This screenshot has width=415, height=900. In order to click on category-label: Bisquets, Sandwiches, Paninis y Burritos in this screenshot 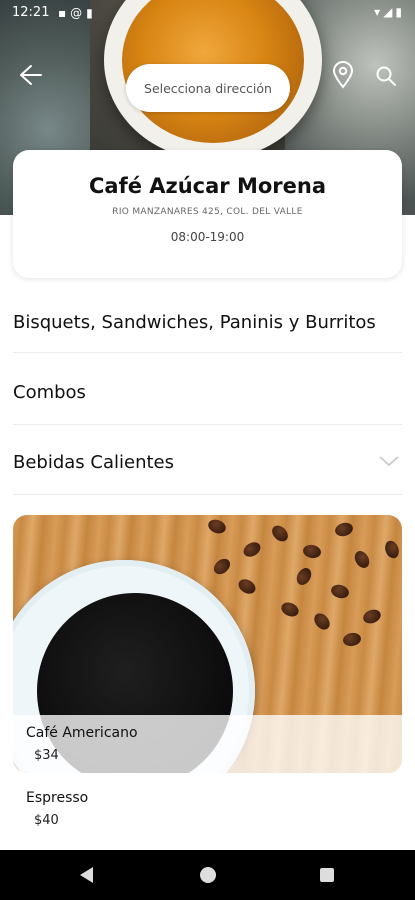, I will do `click(194, 322)`.